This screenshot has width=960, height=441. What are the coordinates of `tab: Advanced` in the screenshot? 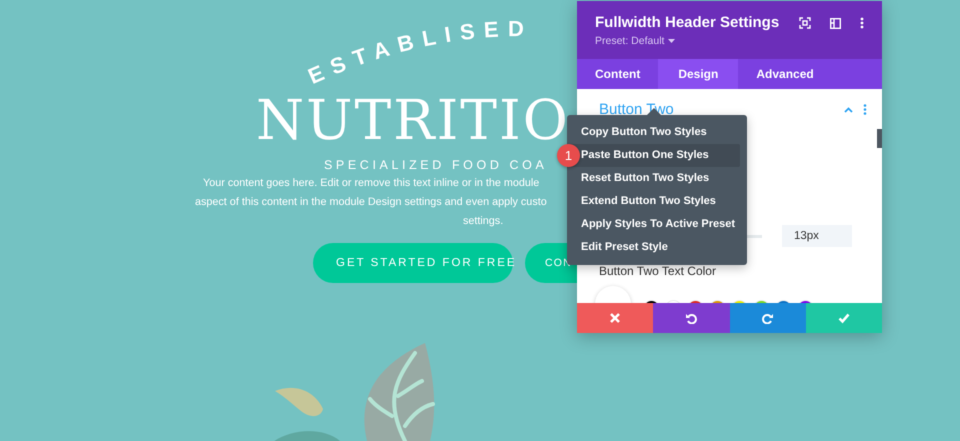 It's located at (785, 74).